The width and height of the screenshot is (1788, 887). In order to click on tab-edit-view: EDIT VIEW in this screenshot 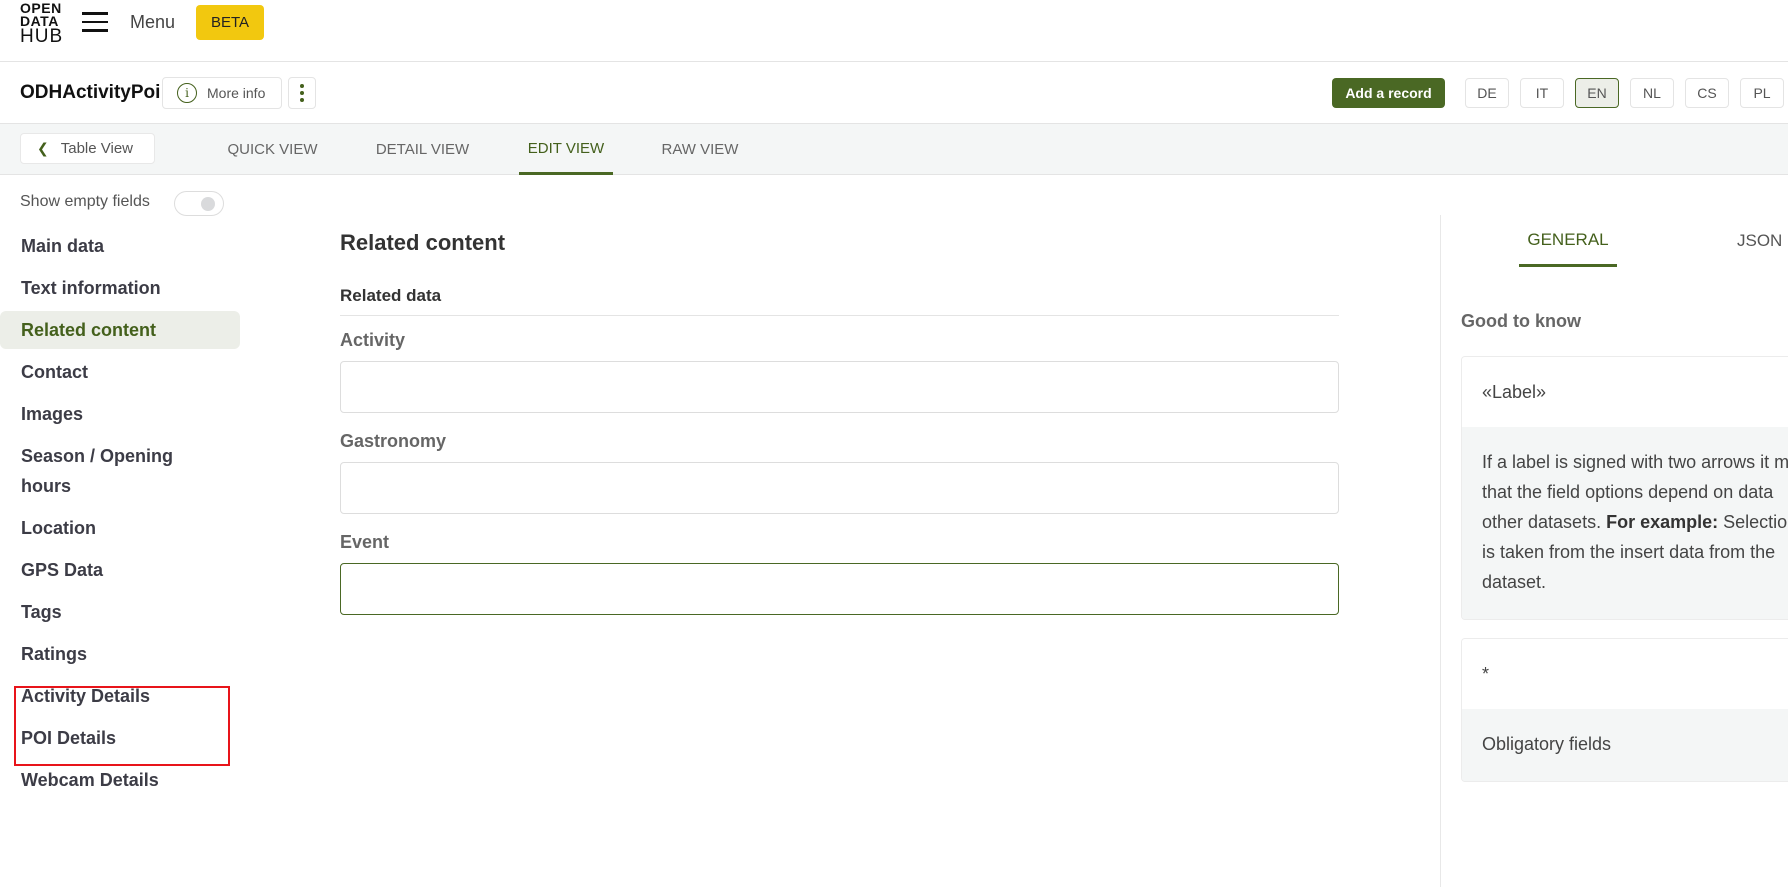, I will do `click(566, 149)`.